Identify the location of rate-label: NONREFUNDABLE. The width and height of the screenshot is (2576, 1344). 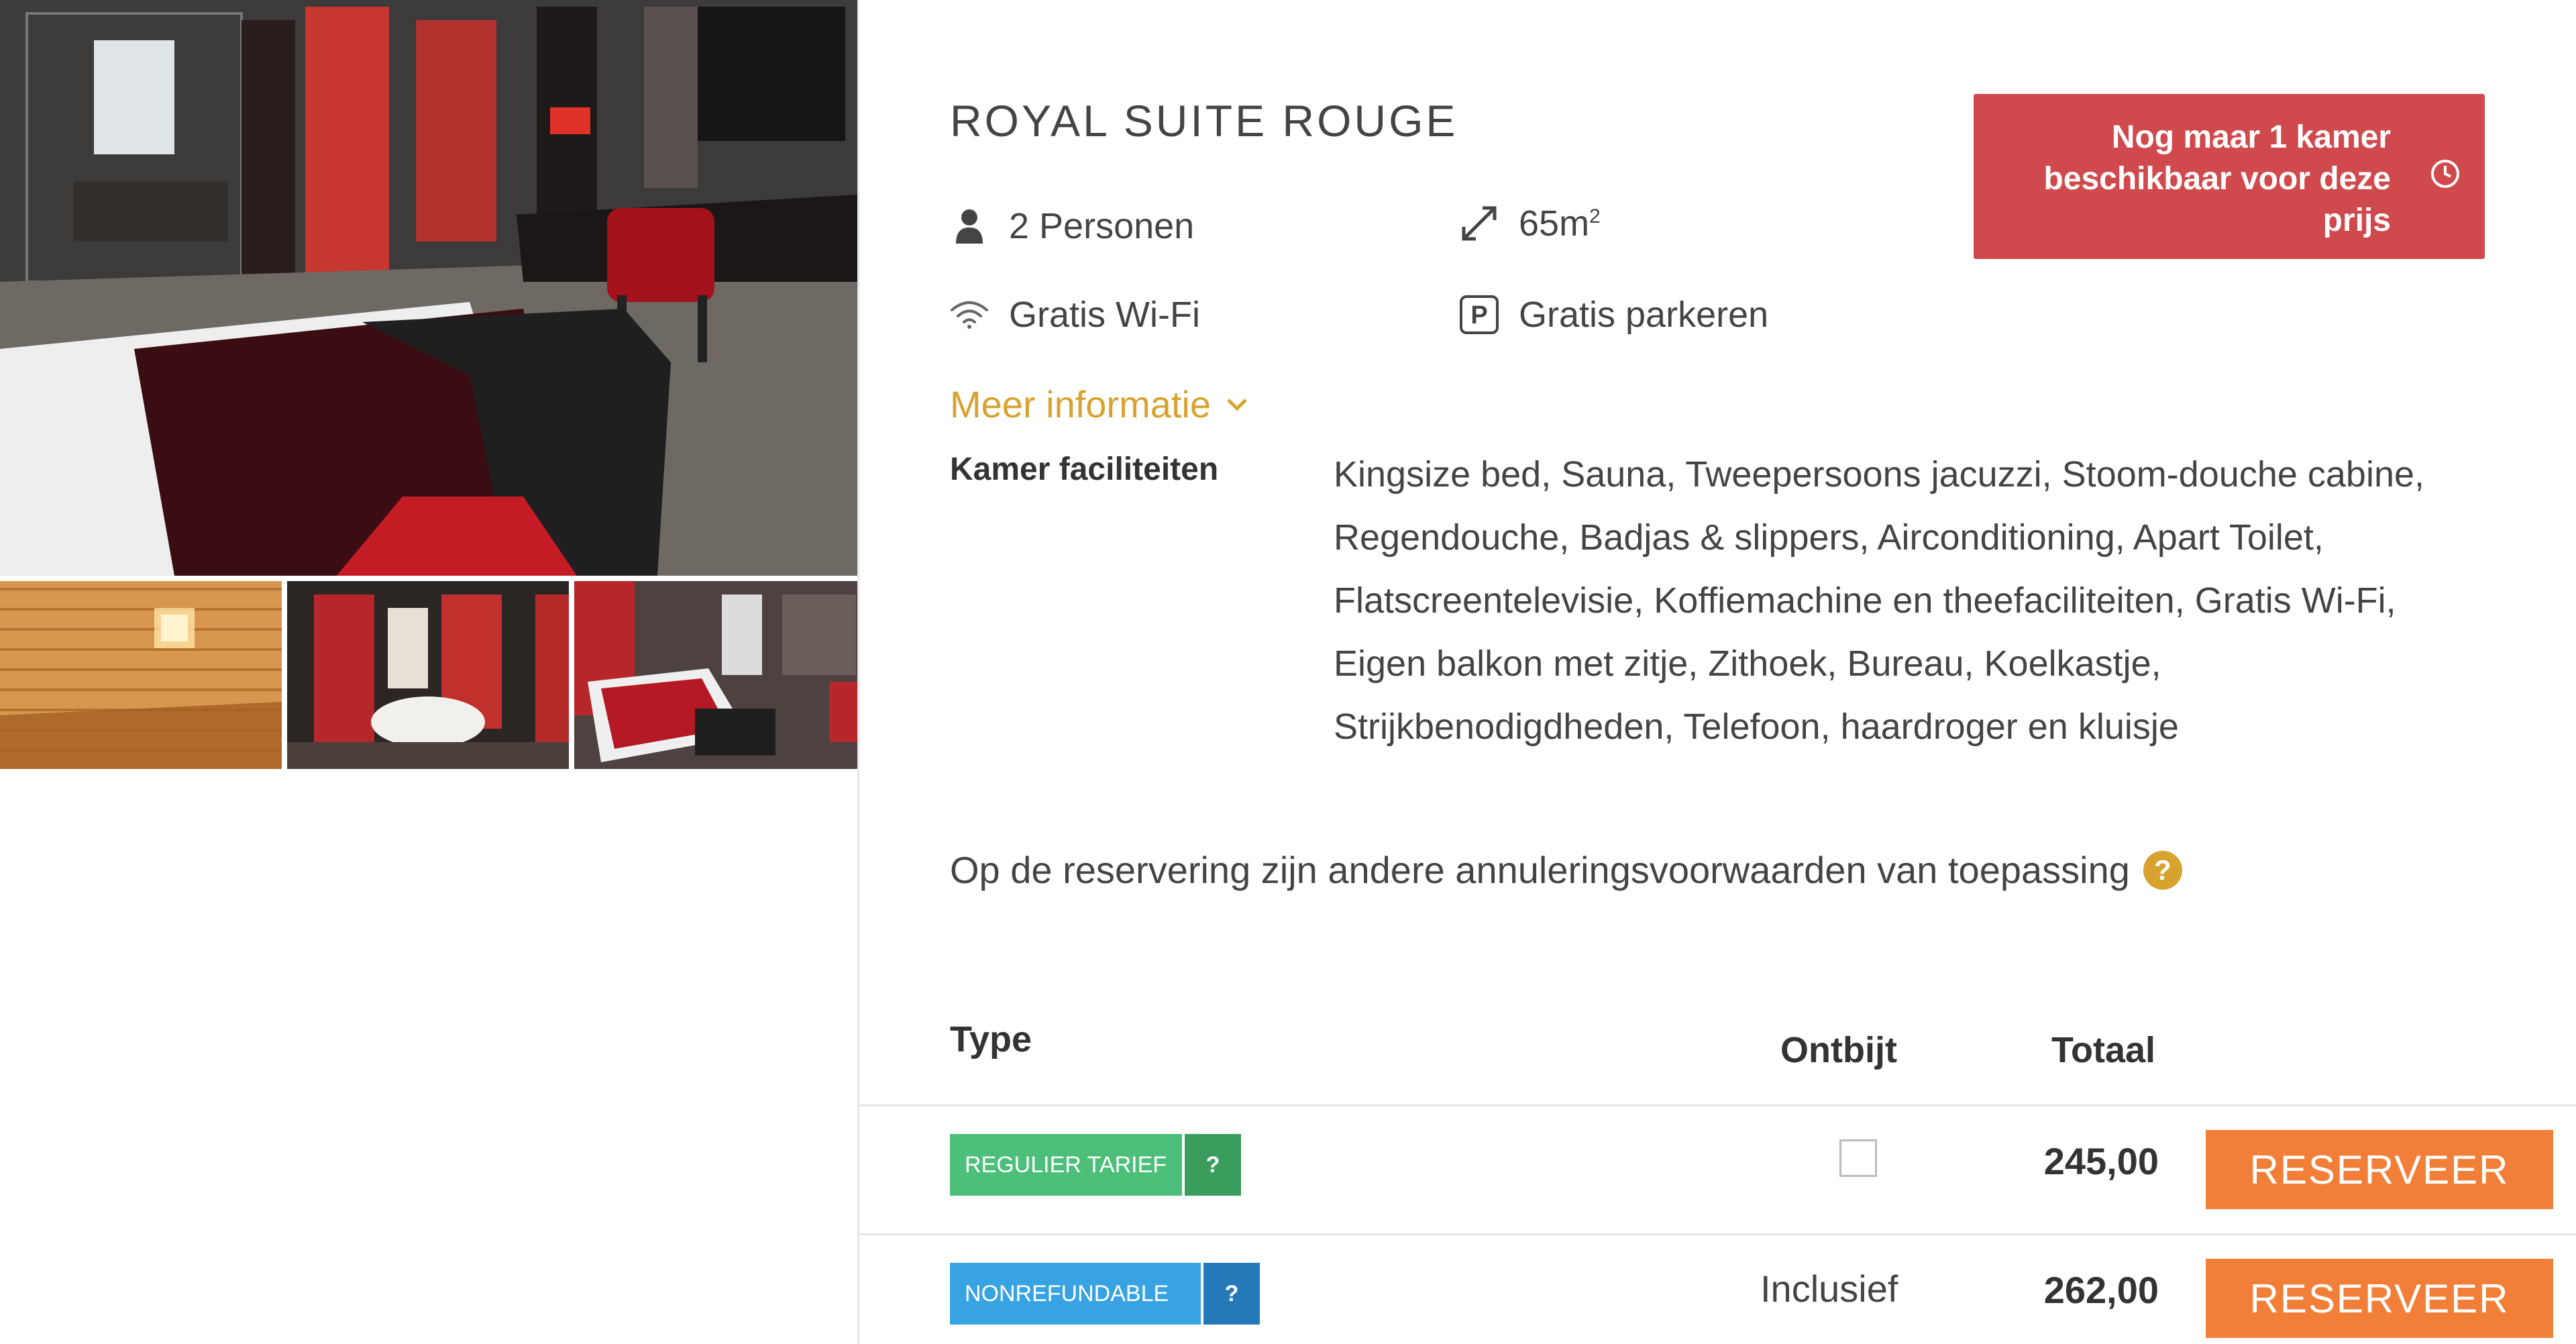
(1075, 1294).